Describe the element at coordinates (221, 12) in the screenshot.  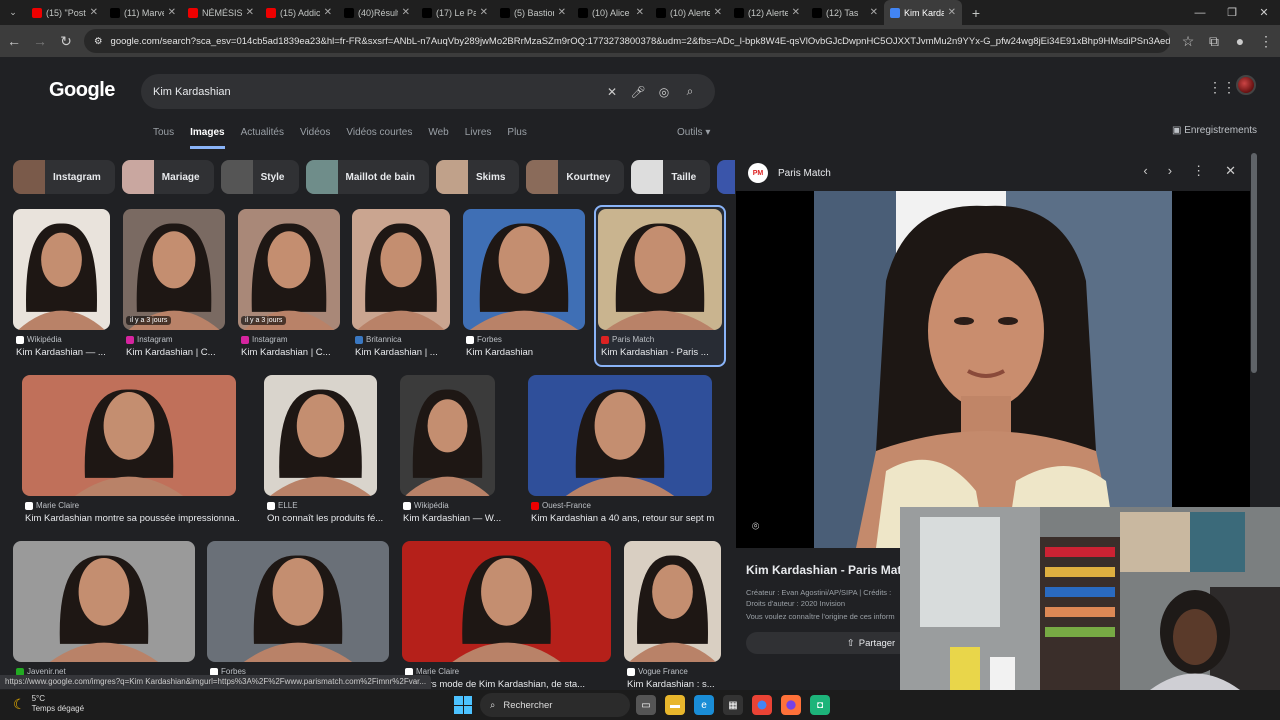
I see `browser-tab: NÉMÉSIS DA ✕` at that location.